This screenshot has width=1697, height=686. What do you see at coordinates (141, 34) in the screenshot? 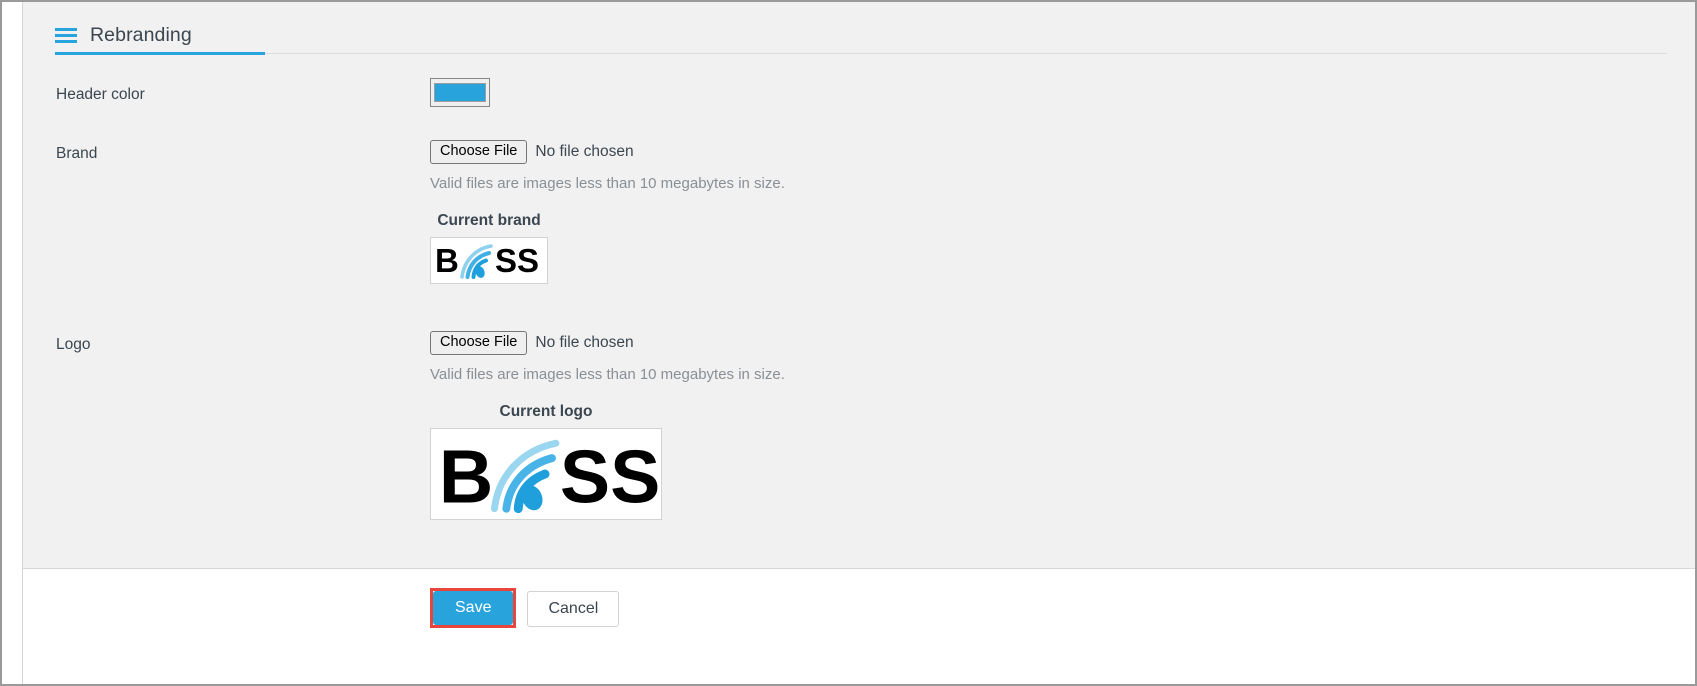
I see `page-title: Rebranding` at bounding box center [141, 34].